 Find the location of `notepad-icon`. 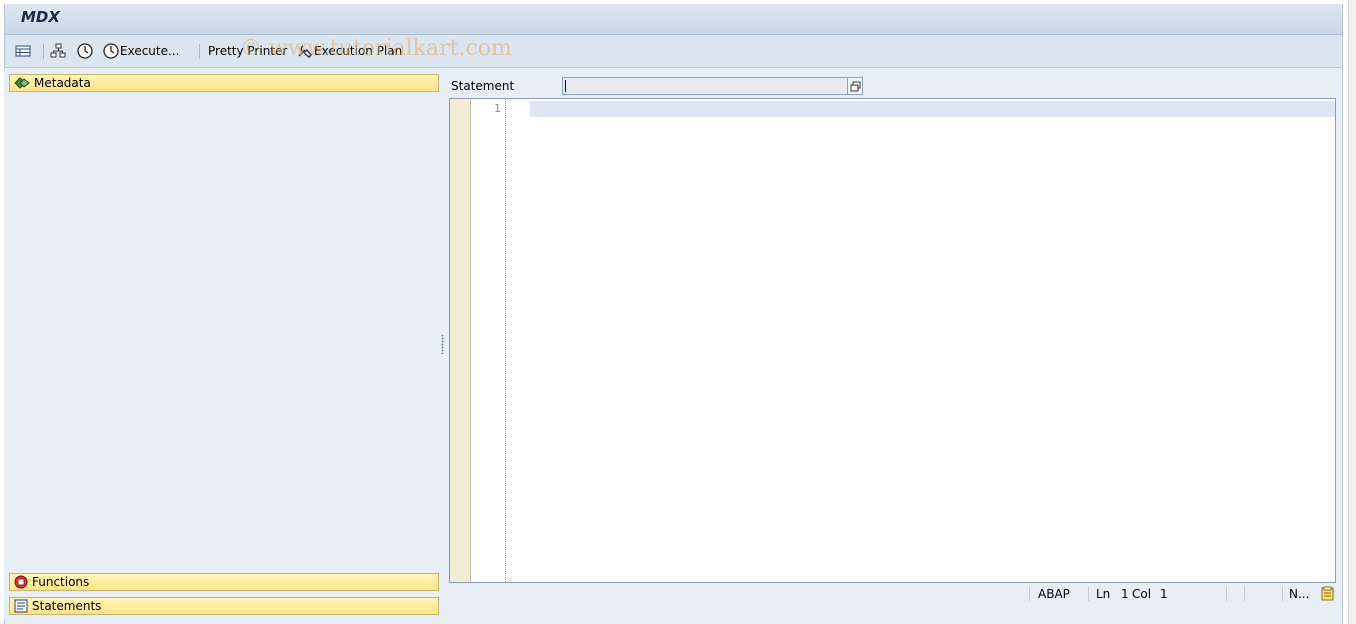

notepad-icon is located at coordinates (1327, 593).